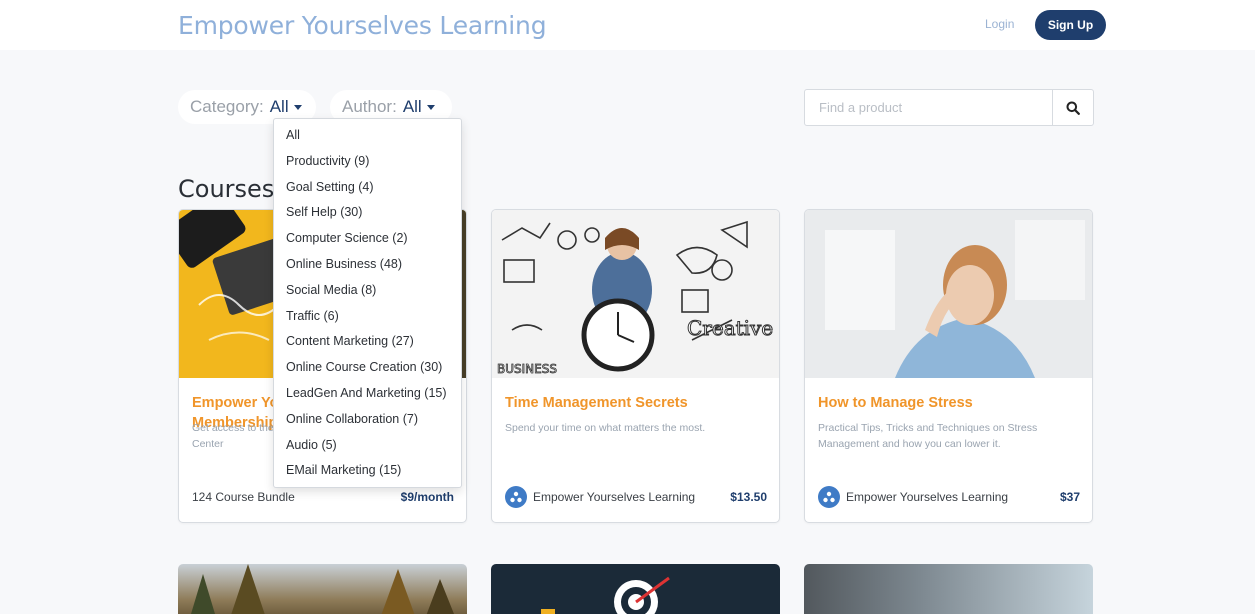 The image size is (1255, 614). I want to click on category-option: Audio (5), so click(367, 446).